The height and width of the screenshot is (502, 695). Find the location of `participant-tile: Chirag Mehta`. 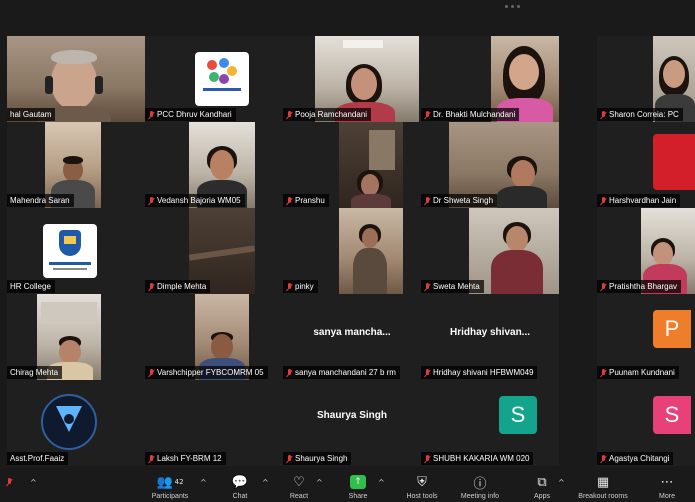

participant-tile: Chirag Mehta is located at coordinates (76, 337).